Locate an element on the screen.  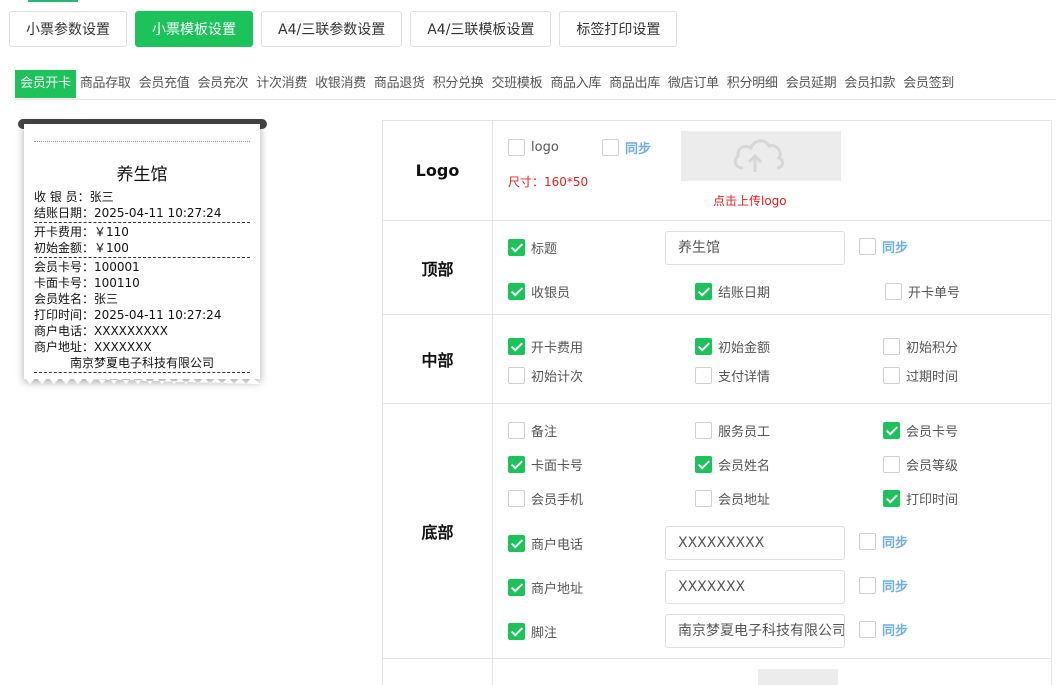
tab-a4-template: A4/三联模板设置 is located at coordinates (481, 29).